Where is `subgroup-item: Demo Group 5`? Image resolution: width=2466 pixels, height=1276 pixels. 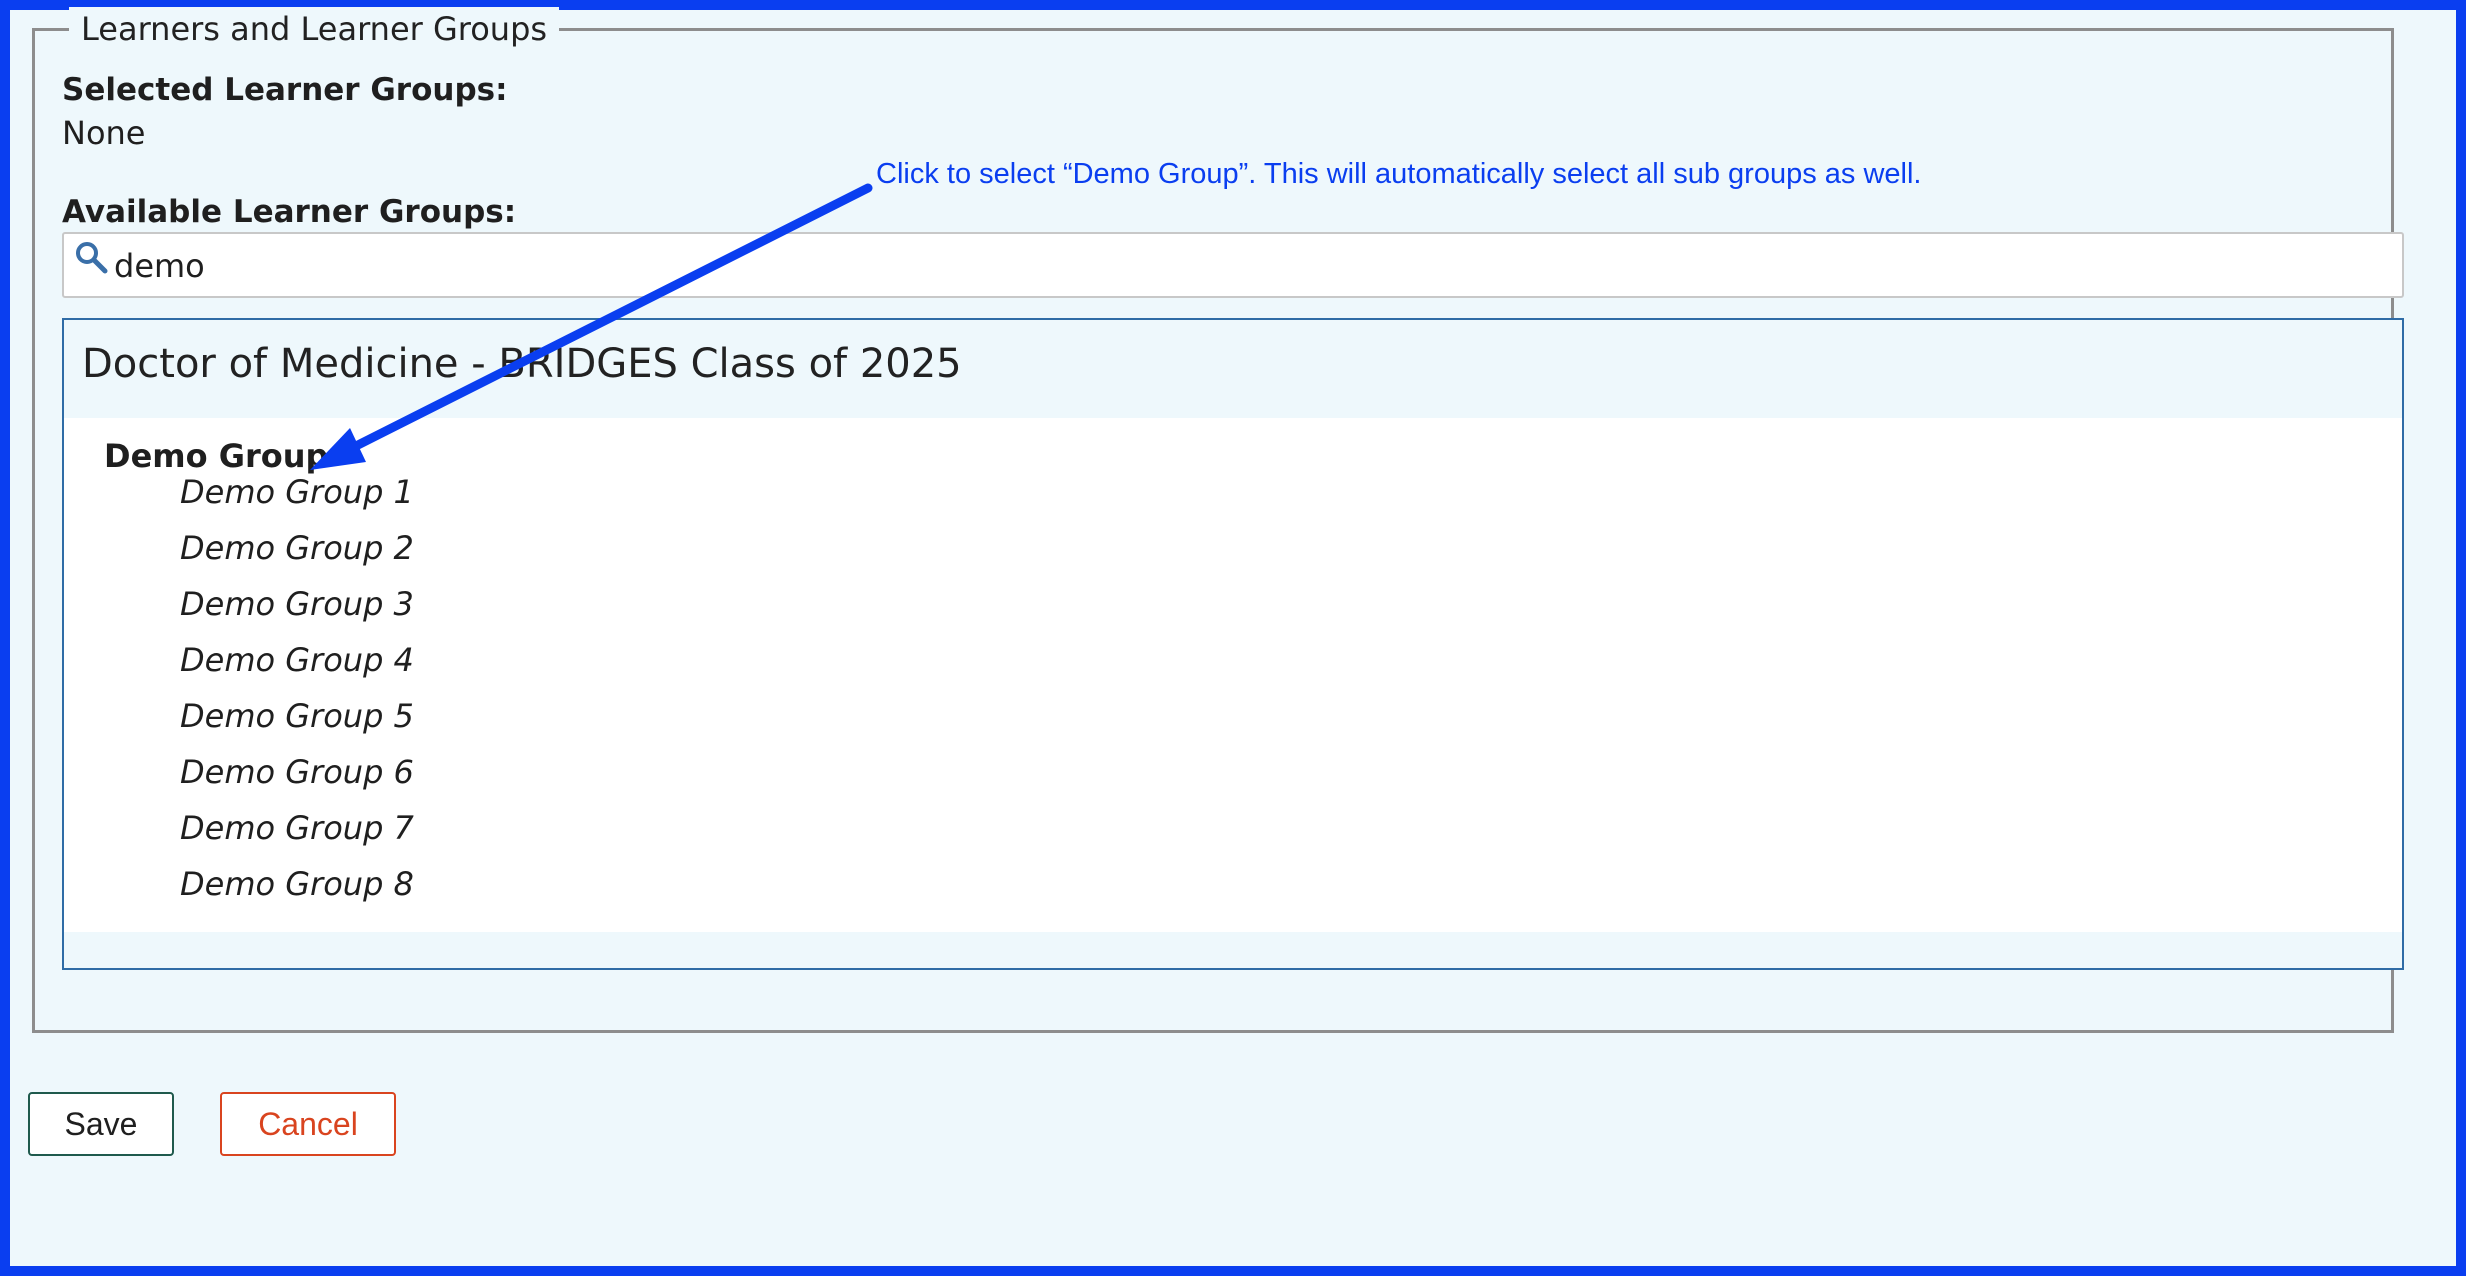
subgroup-item: Demo Group 5 is located at coordinates (297, 716).